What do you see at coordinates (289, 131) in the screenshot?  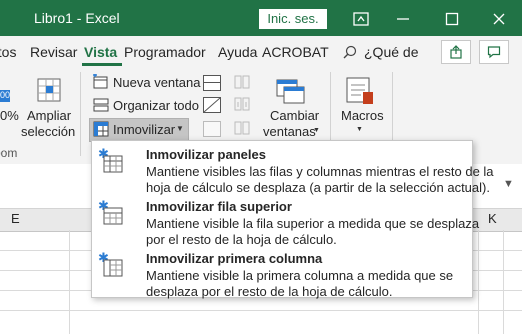 I see `switch-windows-label-line2: ventanas` at bounding box center [289, 131].